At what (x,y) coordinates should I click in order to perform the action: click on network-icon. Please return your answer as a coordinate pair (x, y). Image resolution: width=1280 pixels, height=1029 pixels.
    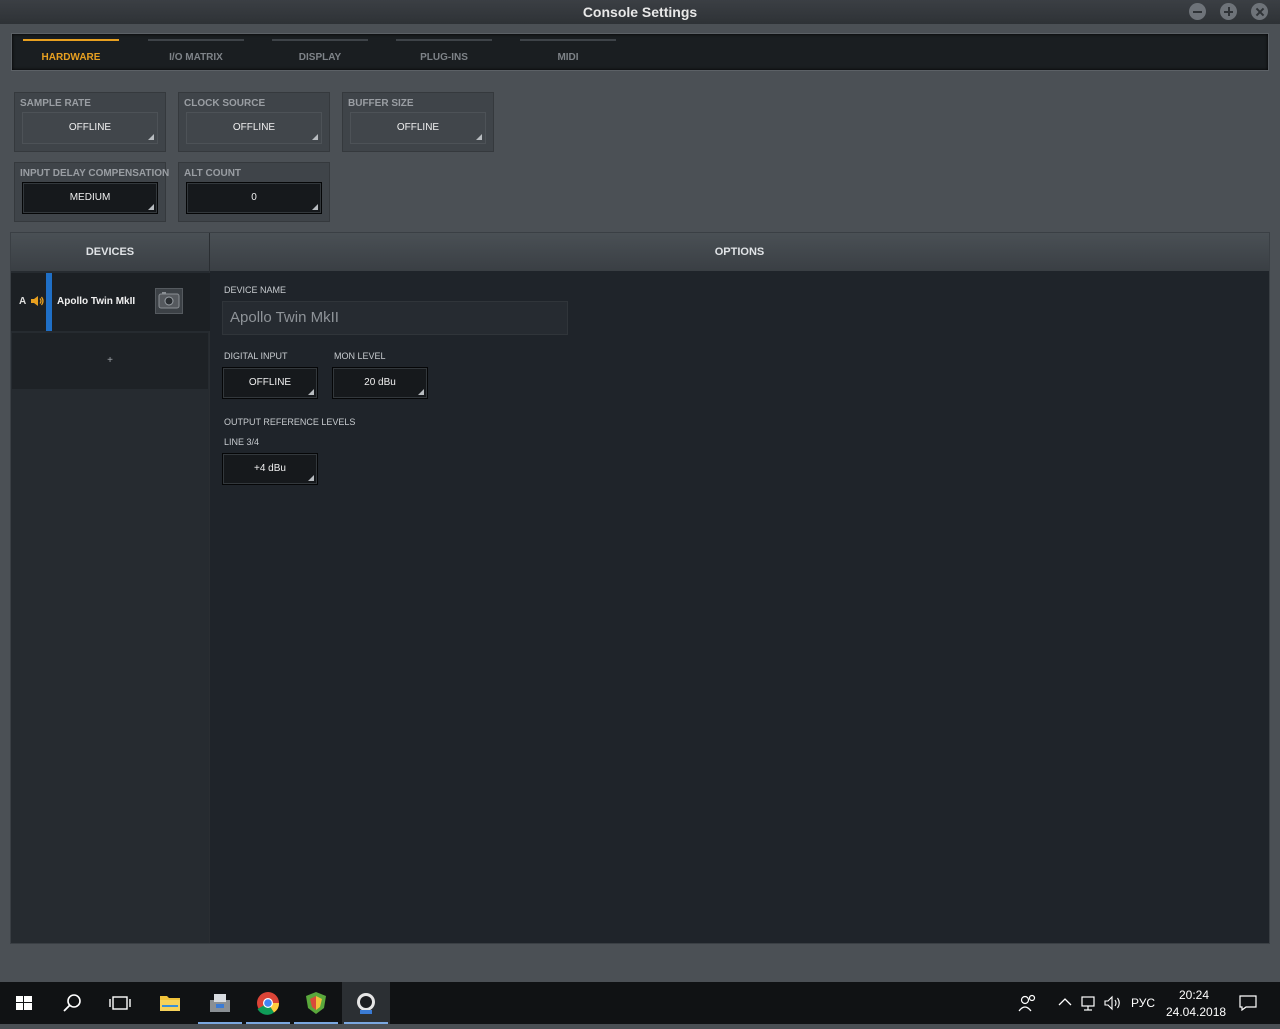
    Looking at the image, I should click on (1089, 1003).